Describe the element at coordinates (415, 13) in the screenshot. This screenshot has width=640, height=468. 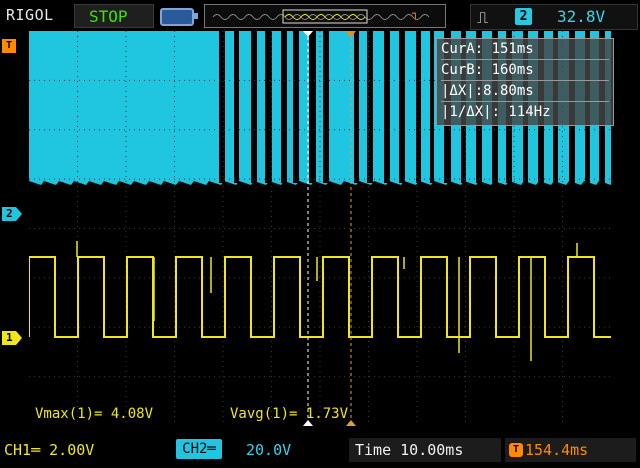
I see `trigger-position-icon: ┐` at that location.